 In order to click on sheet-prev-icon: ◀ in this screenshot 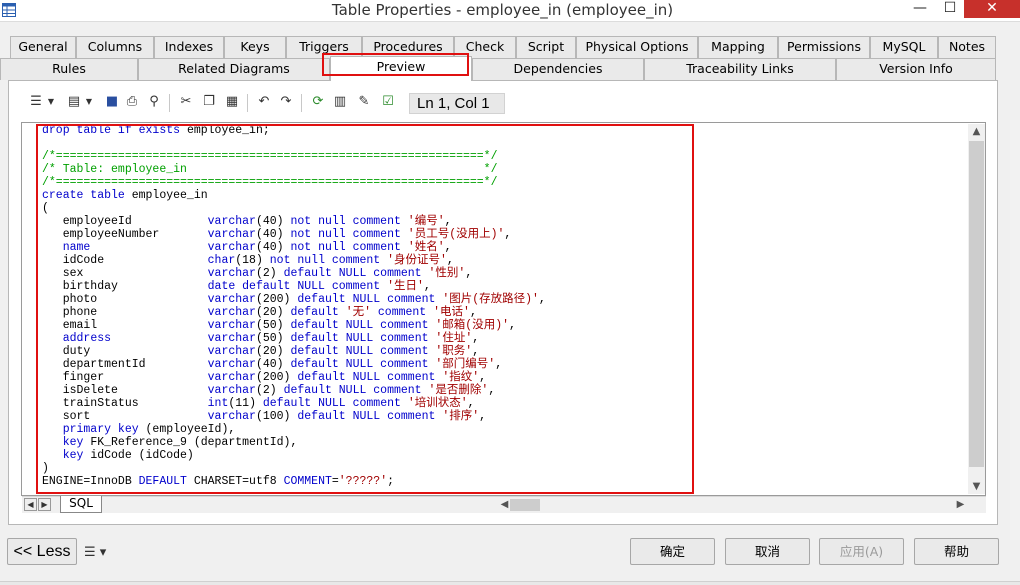, I will do `click(30, 504)`.